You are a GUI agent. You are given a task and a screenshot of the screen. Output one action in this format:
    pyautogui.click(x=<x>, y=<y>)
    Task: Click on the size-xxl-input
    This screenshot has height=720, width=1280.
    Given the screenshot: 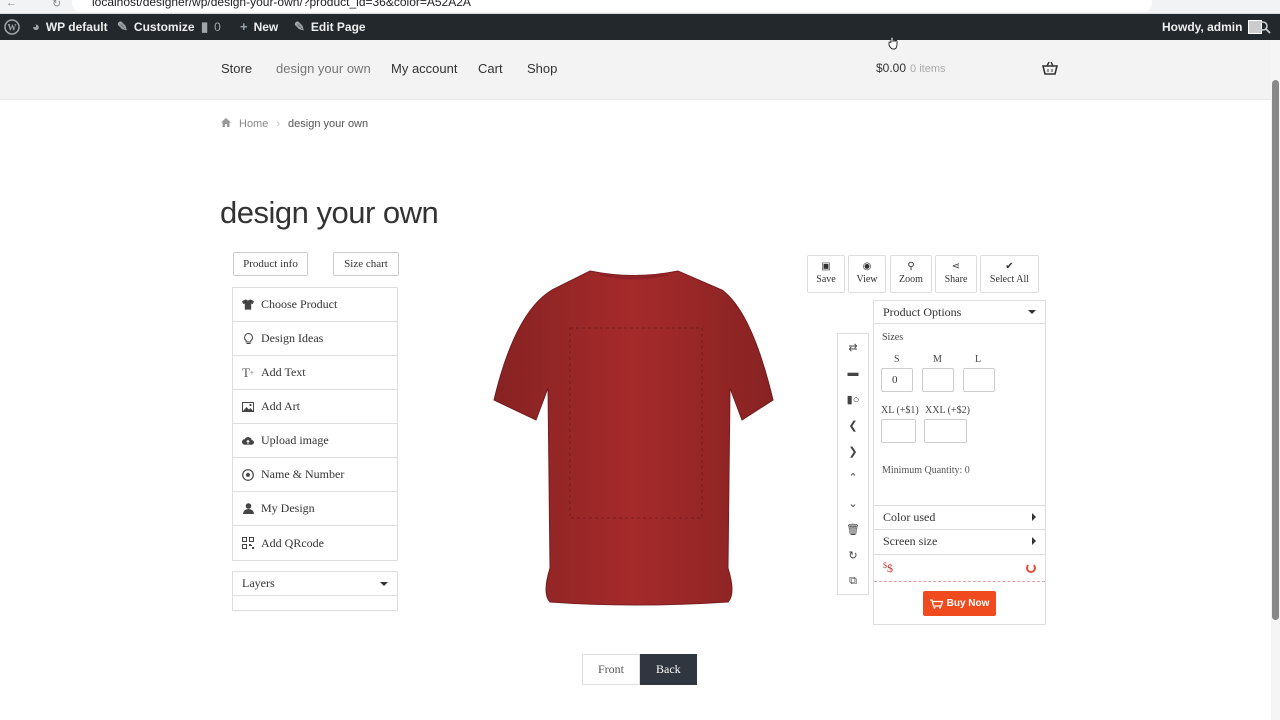 What is the action you would take?
    pyautogui.click(x=945, y=431)
    